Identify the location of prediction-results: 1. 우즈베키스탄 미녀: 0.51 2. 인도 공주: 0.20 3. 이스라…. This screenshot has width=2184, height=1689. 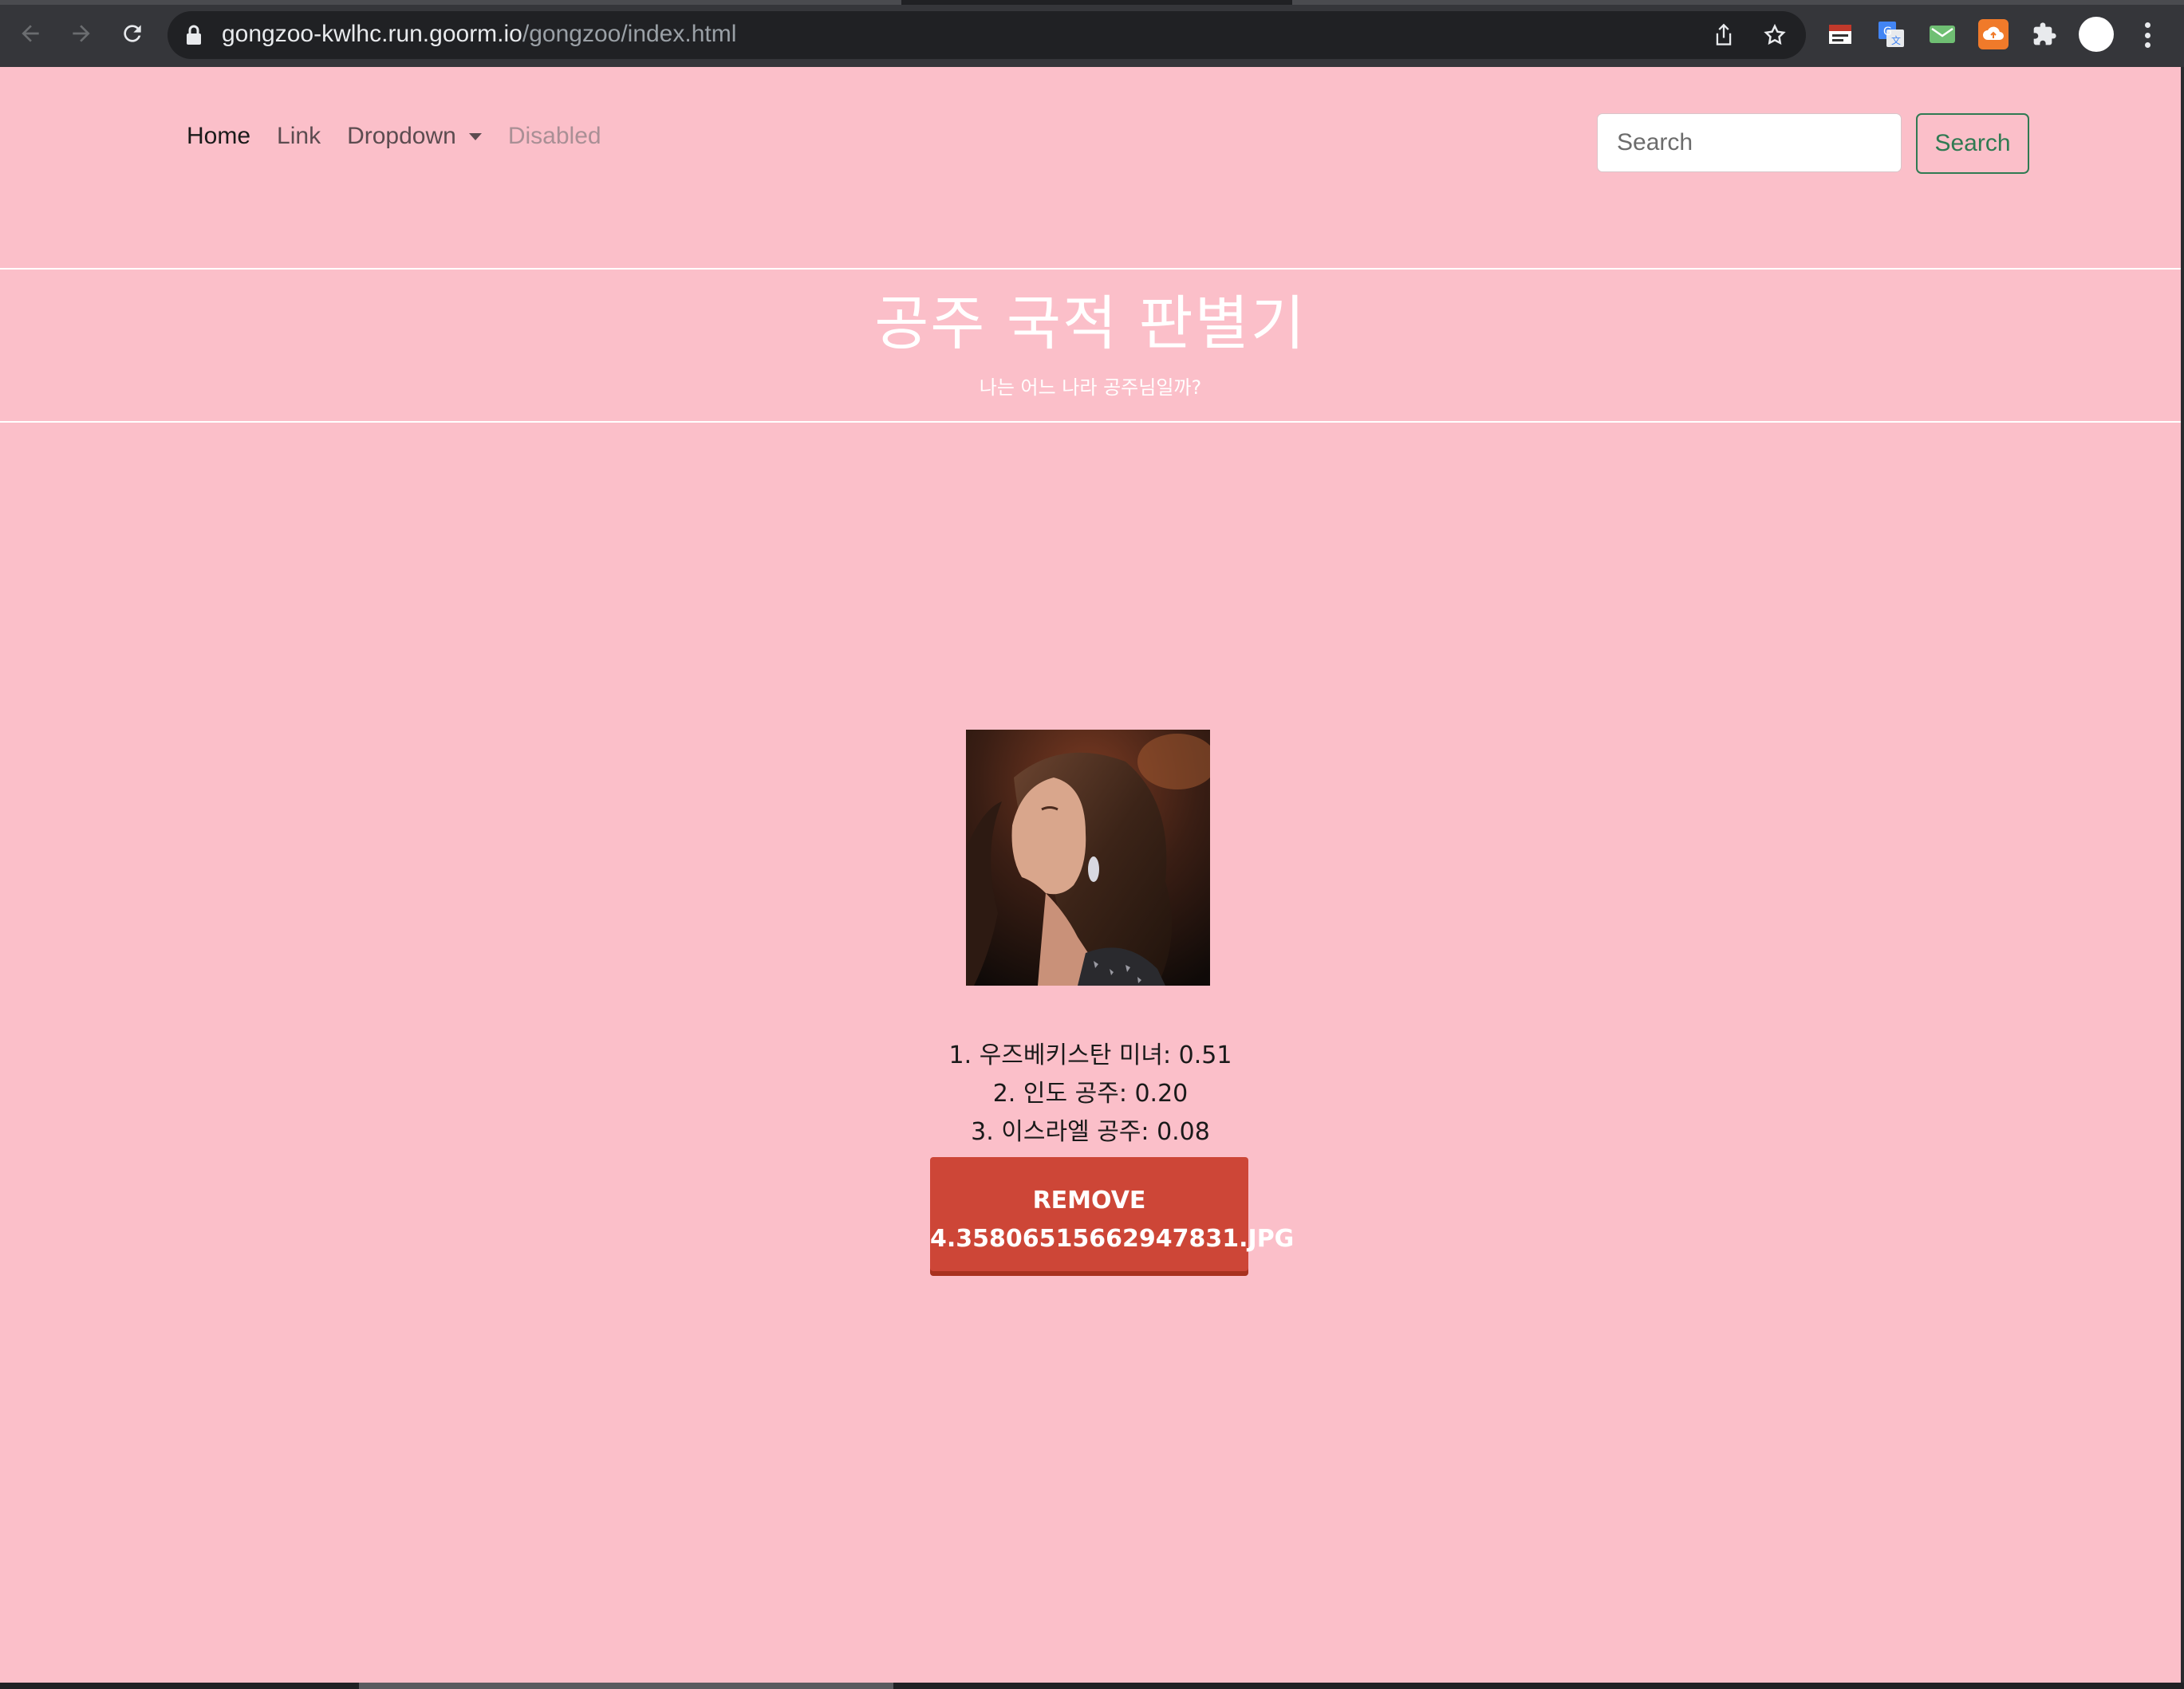
(1090, 1094).